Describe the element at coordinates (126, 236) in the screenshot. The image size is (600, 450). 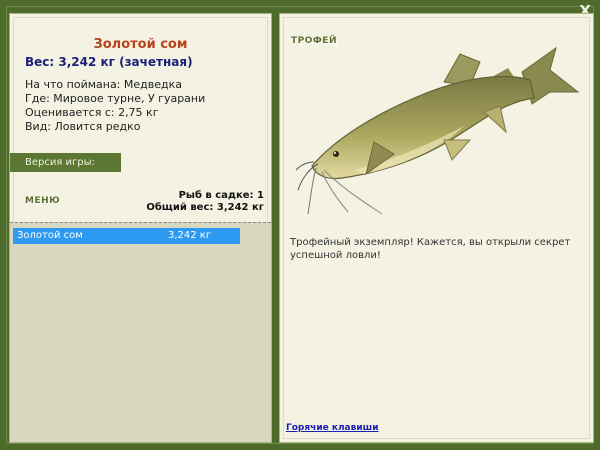
I see `list-item: Золотой сом 3,242 кг` at that location.